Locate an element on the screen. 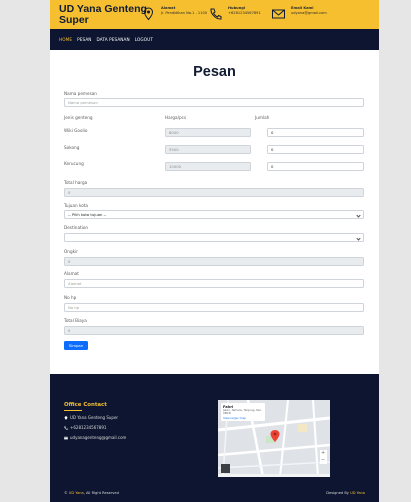  map-place-address: Jalan, Temera, Tanjung, Kec. ABCD is located at coordinates (243, 412).